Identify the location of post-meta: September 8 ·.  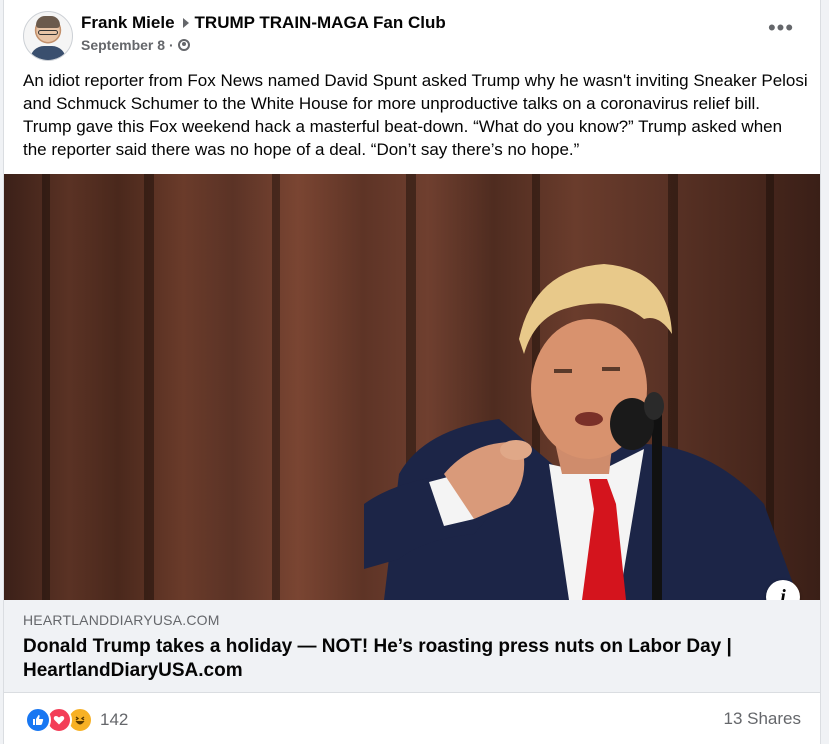
(135, 45).